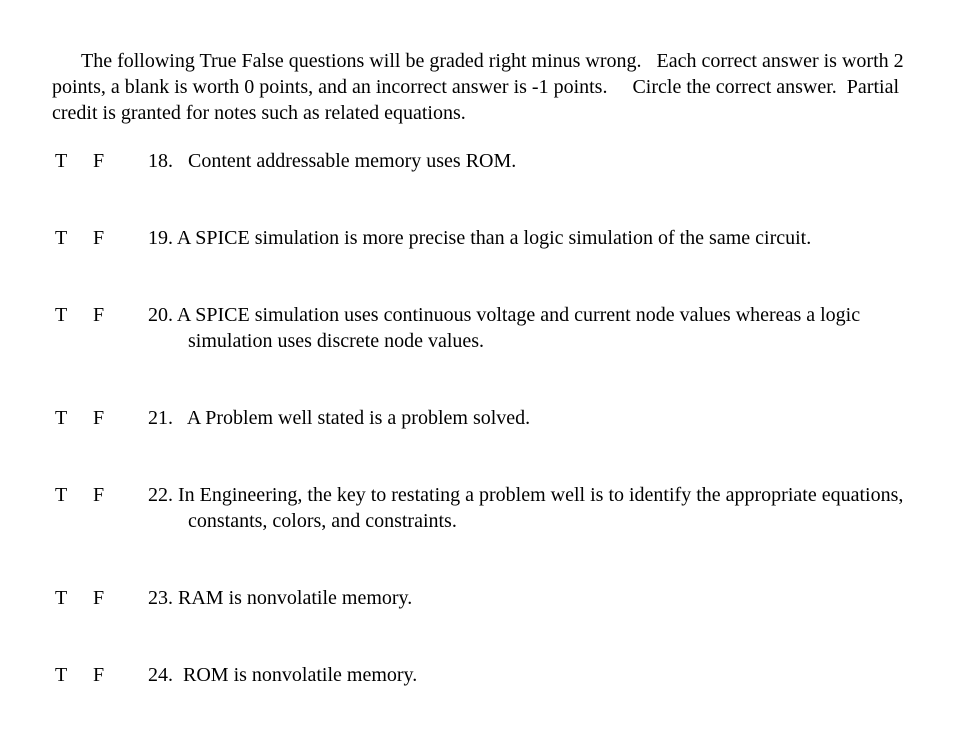 The width and height of the screenshot is (960, 739). Describe the element at coordinates (332, 161) in the screenshot. I see `question-text: 18. Content addressable memory uses ROM.` at that location.